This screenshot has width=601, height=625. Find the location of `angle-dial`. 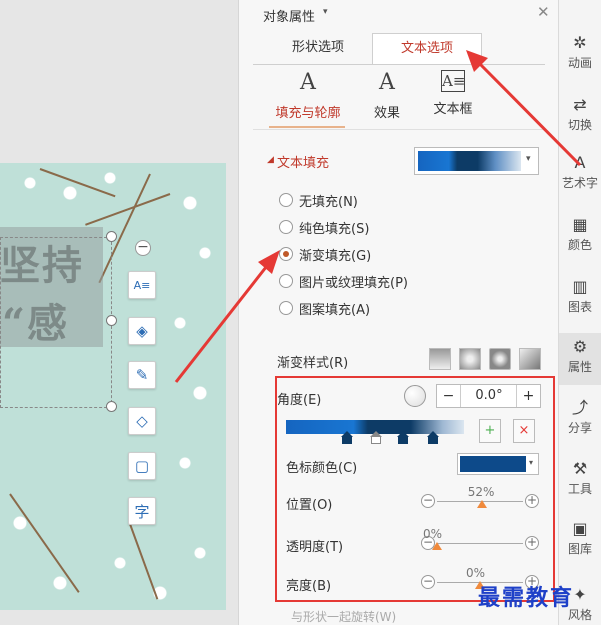

angle-dial is located at coordinates (415, 396).